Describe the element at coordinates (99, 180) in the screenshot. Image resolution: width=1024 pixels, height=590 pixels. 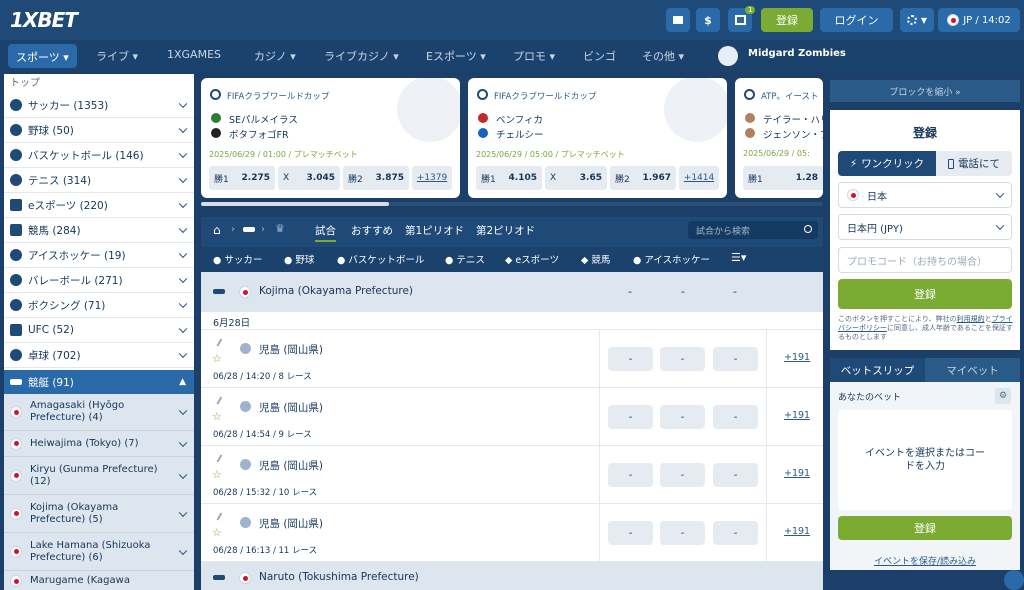
I see `sidebar-item-tennis: テニス (314)` at that location.